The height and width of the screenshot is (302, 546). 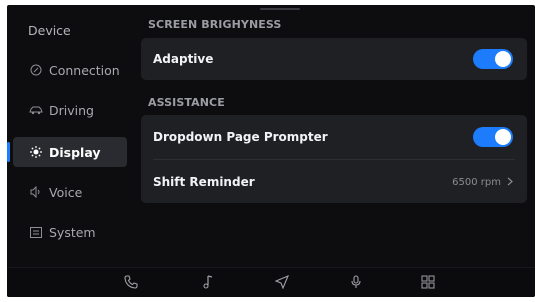 I want to click on sidebar-item-label: Voice, so click(x=66, y=192).